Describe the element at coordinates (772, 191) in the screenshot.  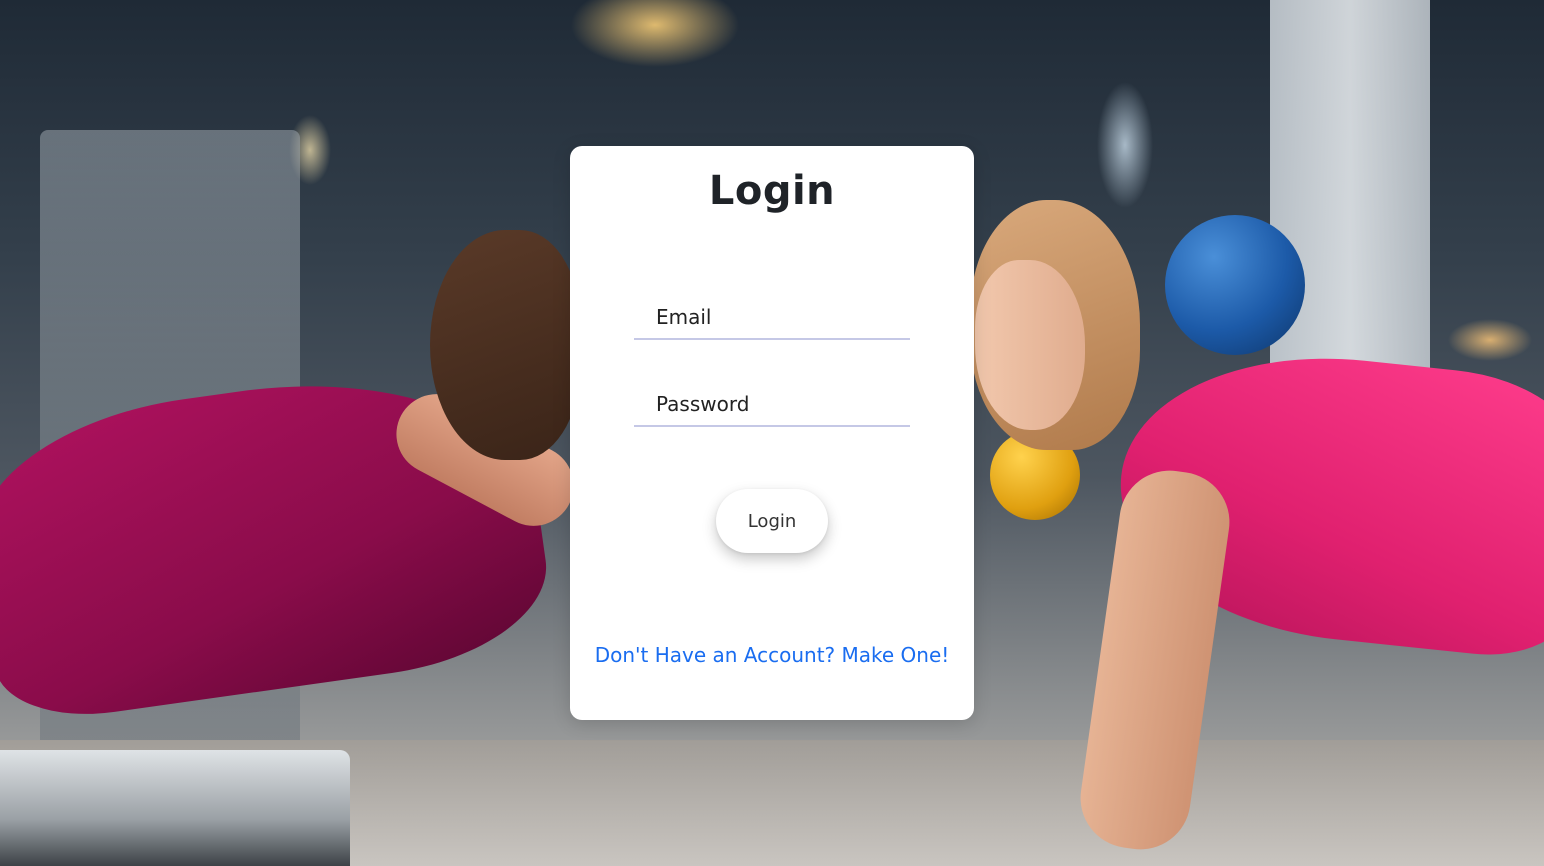
I see `login-title: Login` at that location.